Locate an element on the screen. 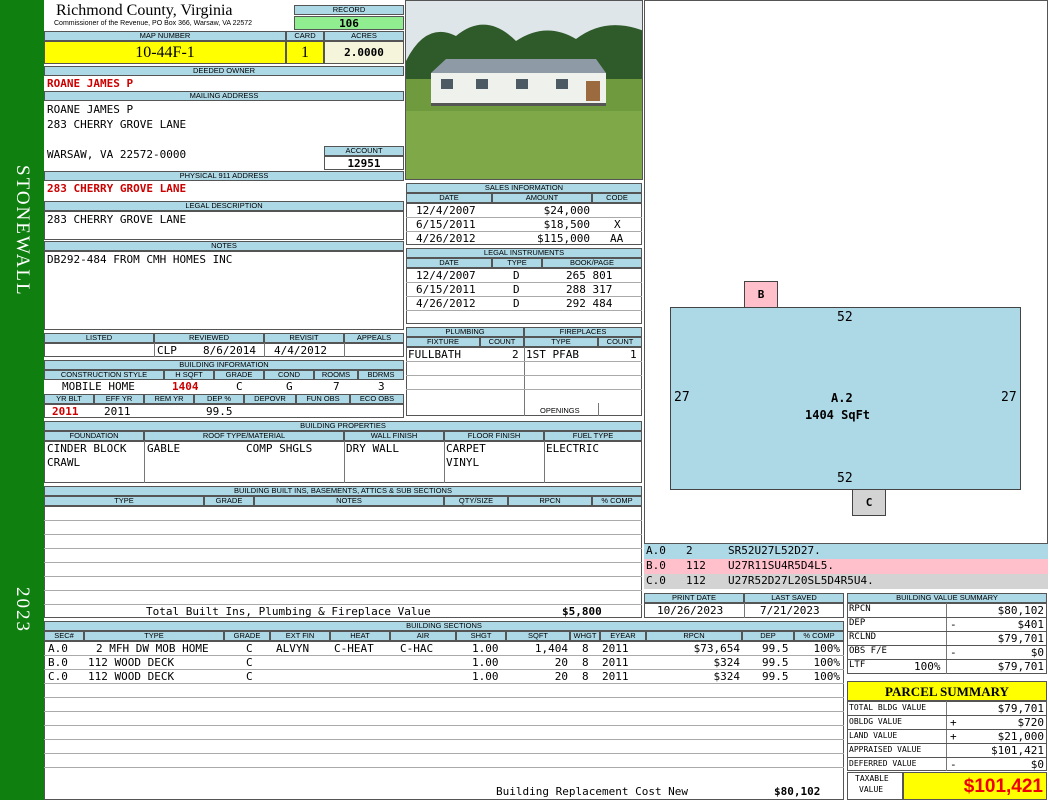  deeded-owner-header: DEEDED OWNER is located at coordinates (224, 71).